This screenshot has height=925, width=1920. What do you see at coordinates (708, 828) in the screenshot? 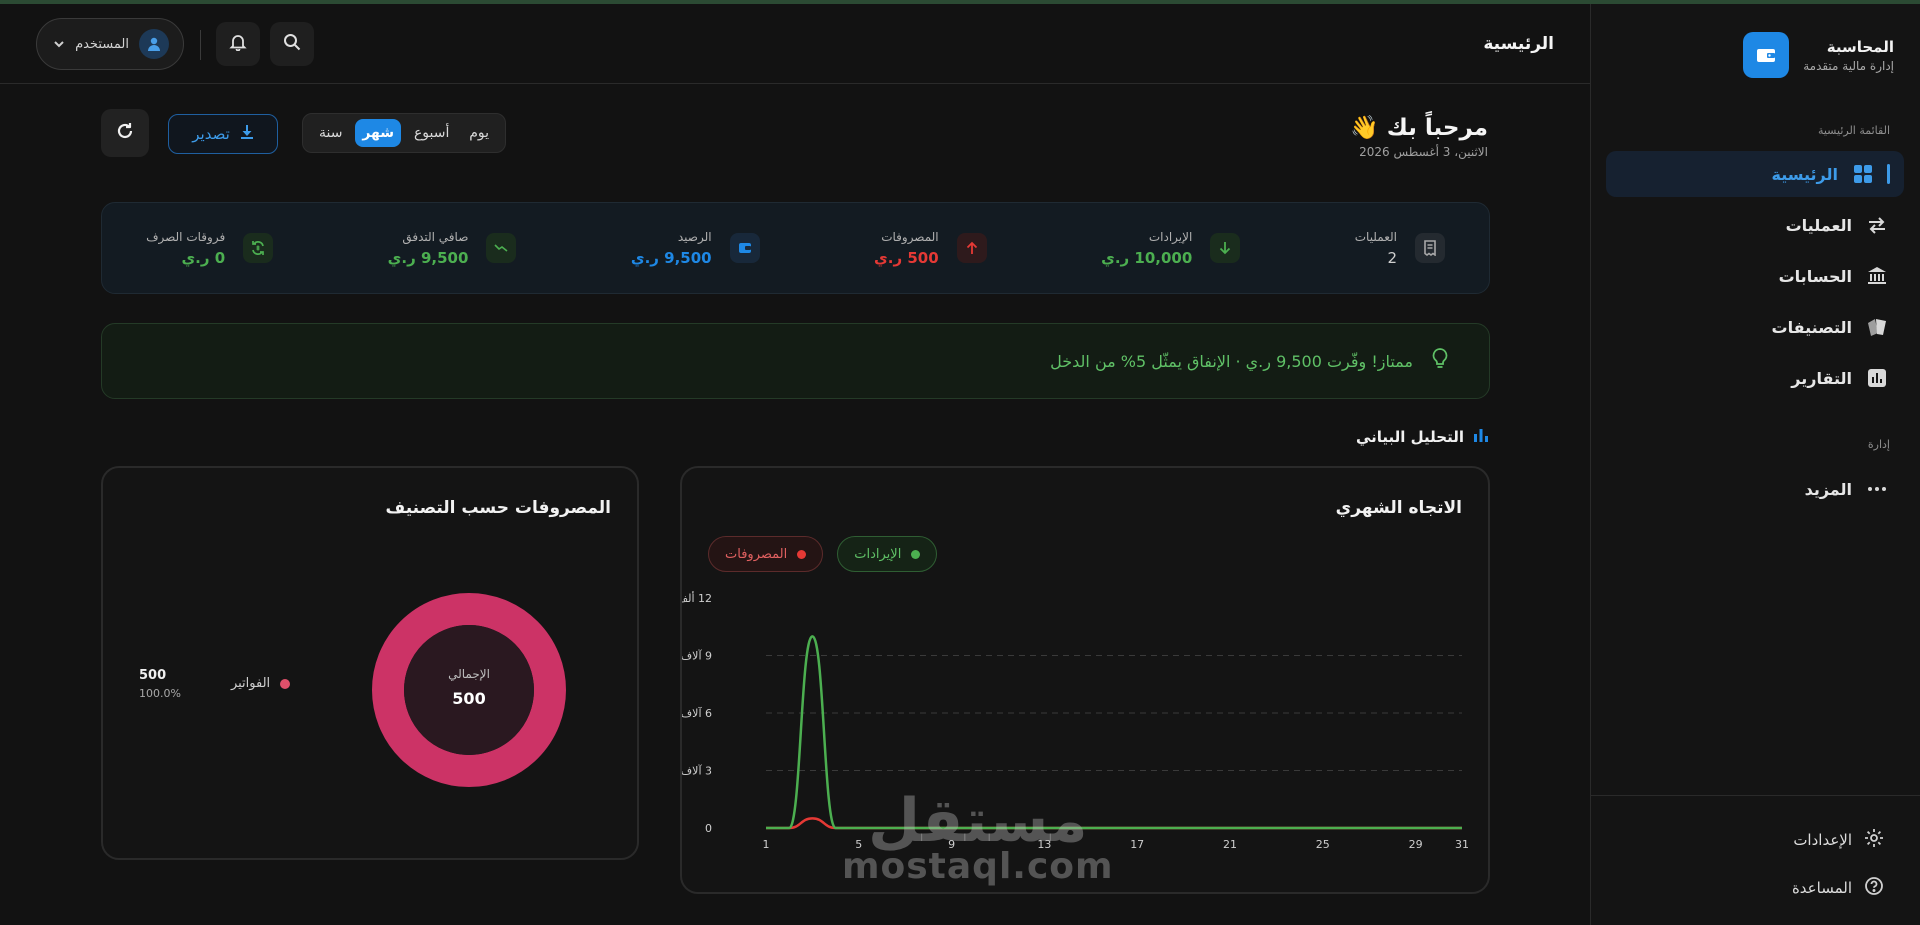
I see `y-tick-label: 0` at bounding box center [708, 828].